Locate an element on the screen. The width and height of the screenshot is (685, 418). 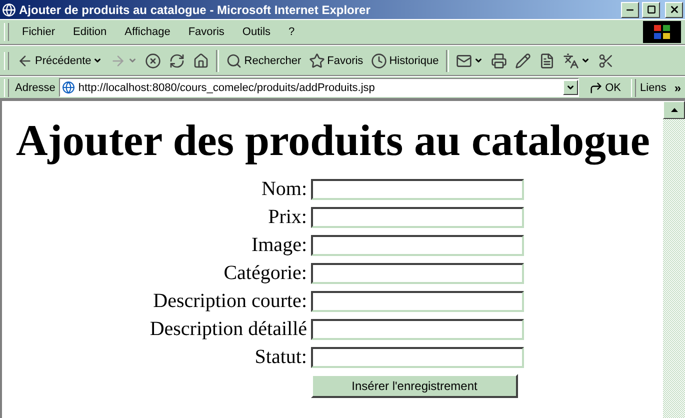
address-field: http://localhost:8080/cours_comelec/produits/addProduits.jsp is located at coordinates (319, 87).